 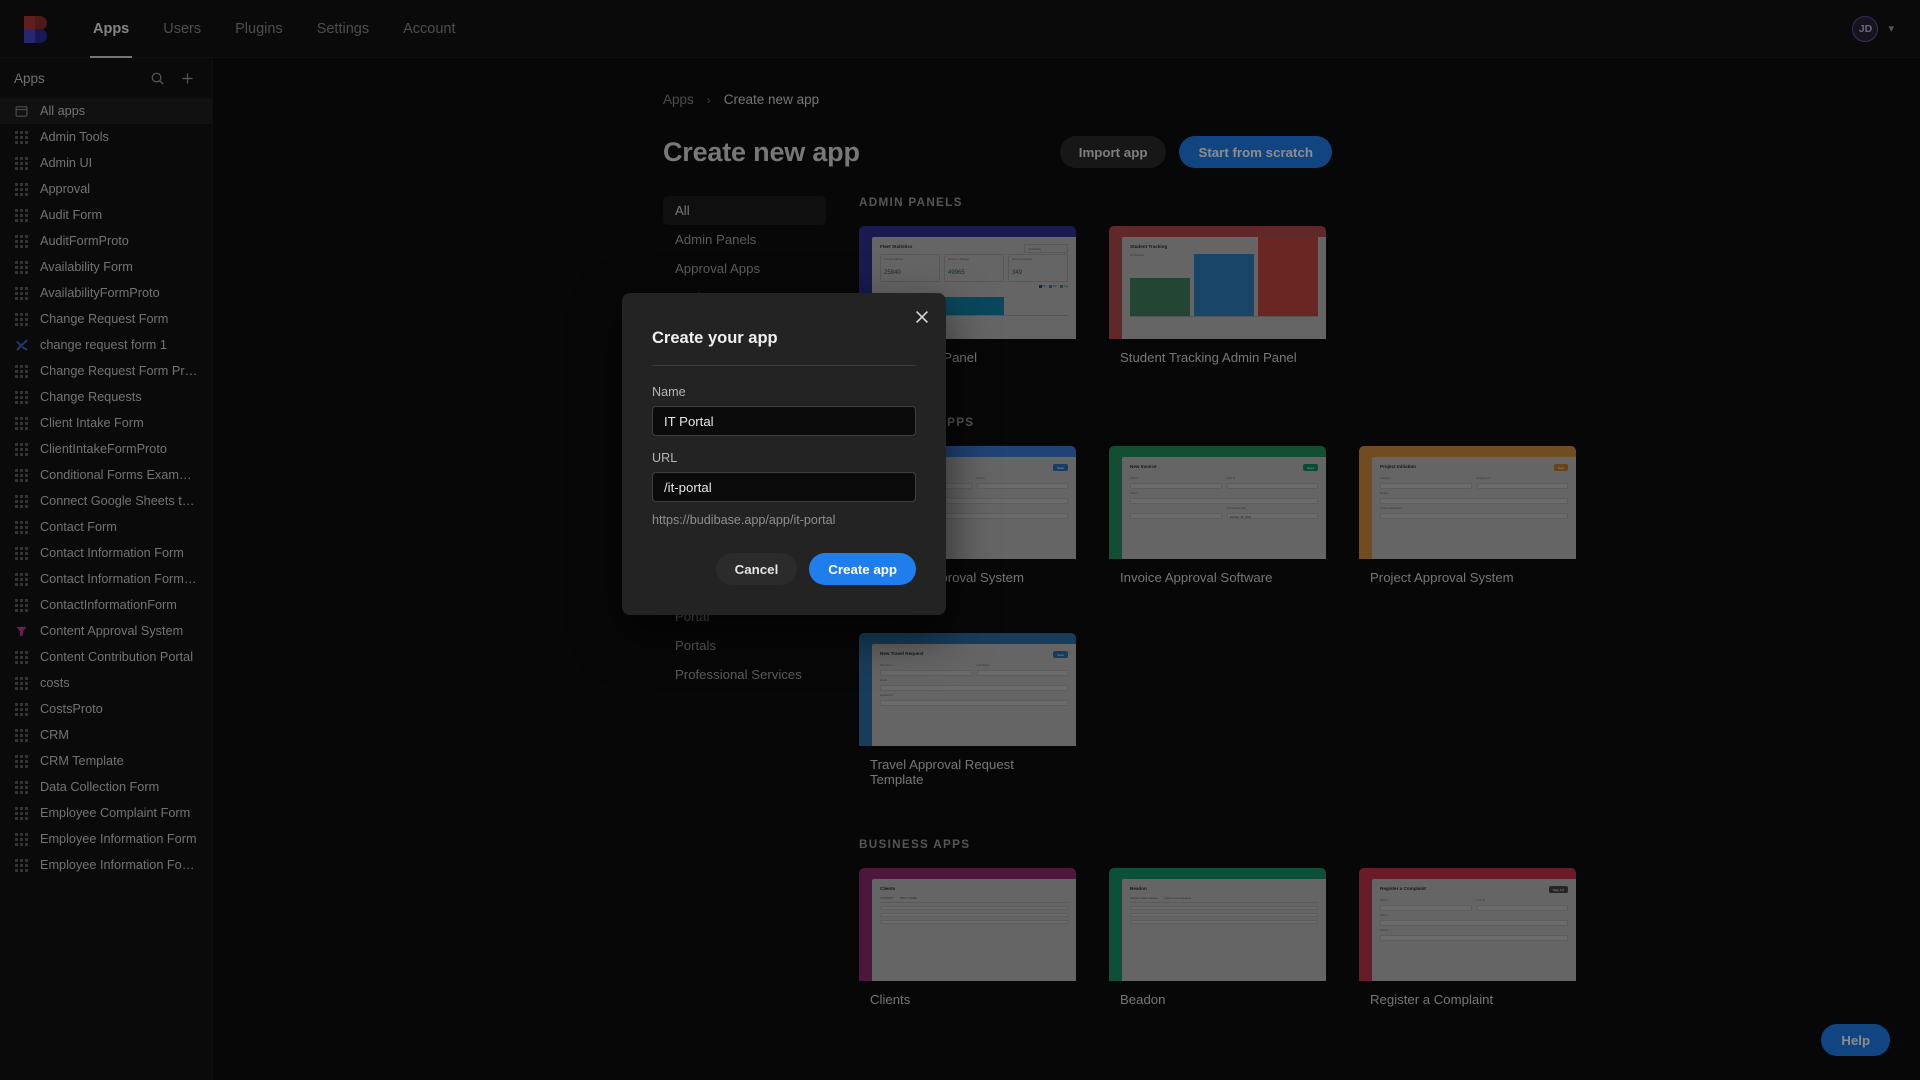 What do you see at coordinates (784, 421) in the screenshot?
I see `app-name-input` at bounding box center [784, 421].